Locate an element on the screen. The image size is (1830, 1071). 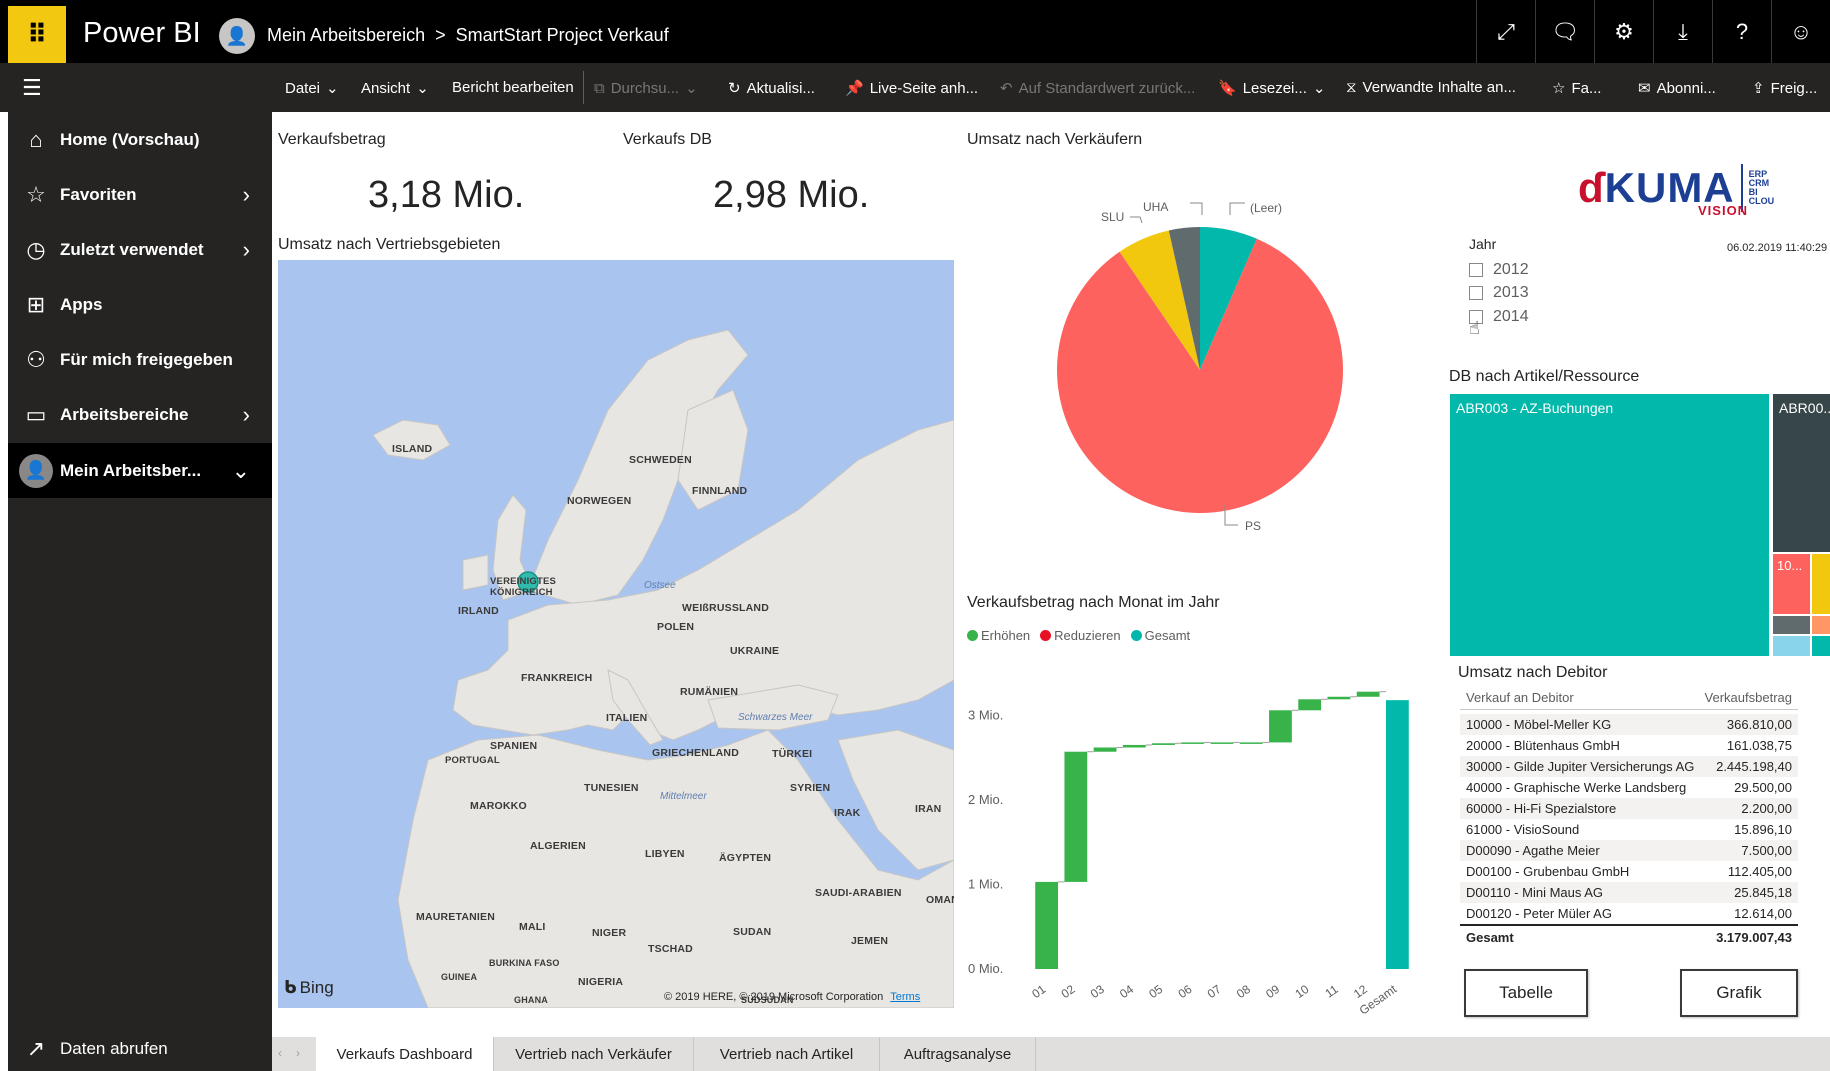
kpi-value-verkaufs-db: 2,98 Mio. is located at coordinates (791, 195).